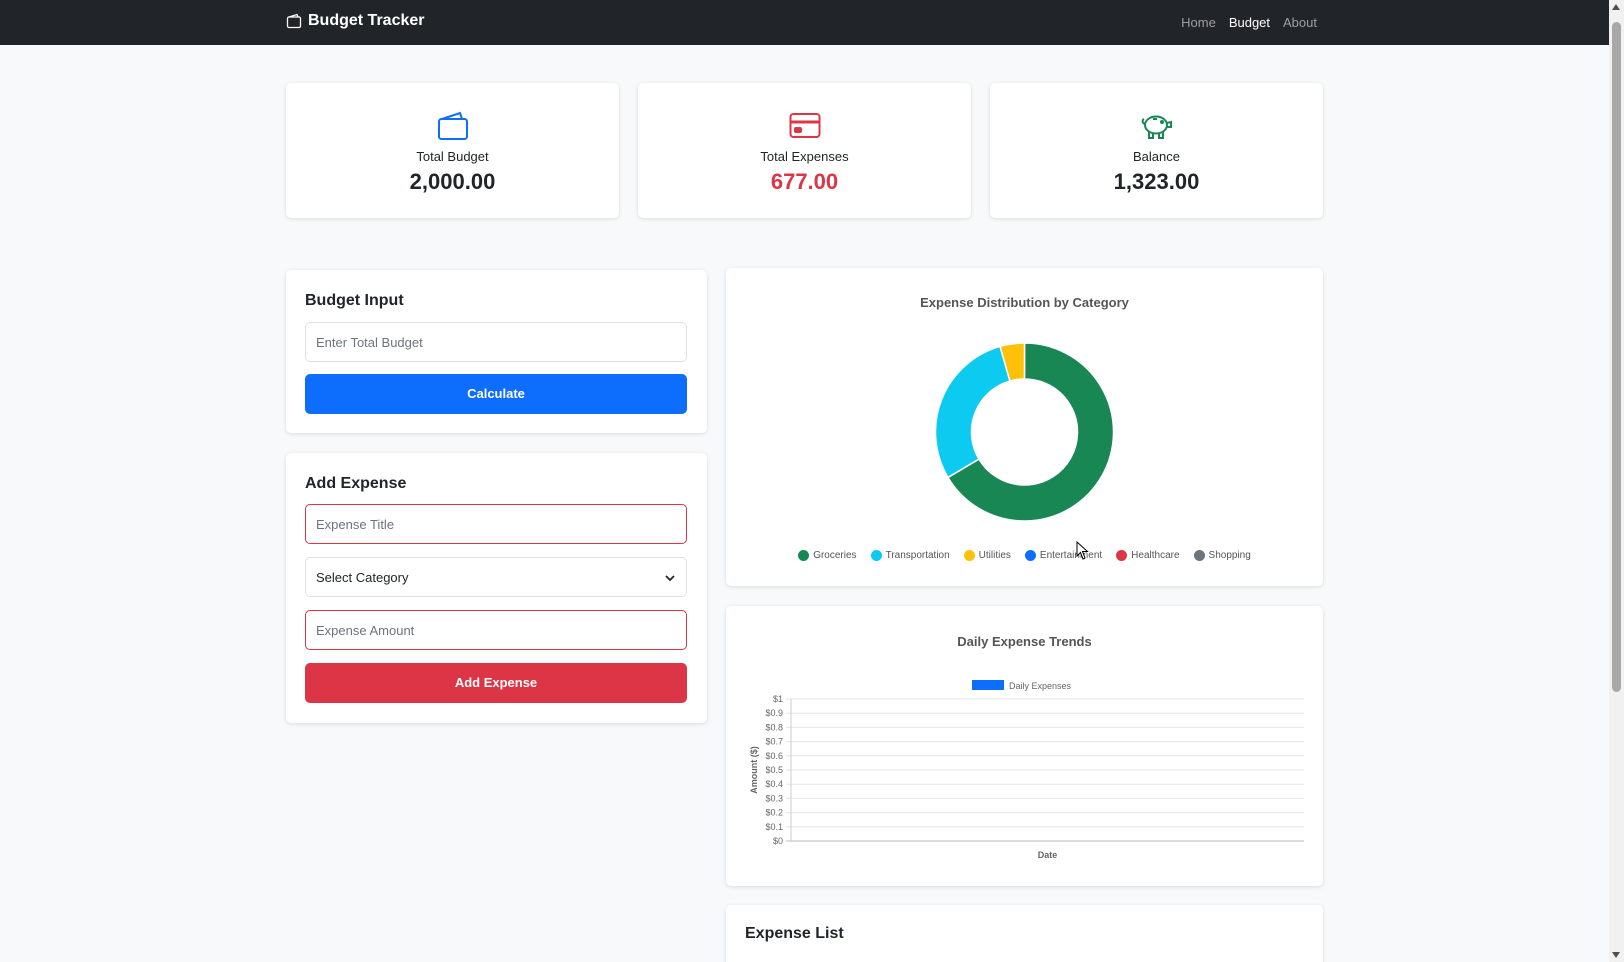 The height and width of the screenshot is (962, 1624). Describe the element at coordinates (1082, 550) in the screenshot. I see `mouse-cursor-icon` at that location.